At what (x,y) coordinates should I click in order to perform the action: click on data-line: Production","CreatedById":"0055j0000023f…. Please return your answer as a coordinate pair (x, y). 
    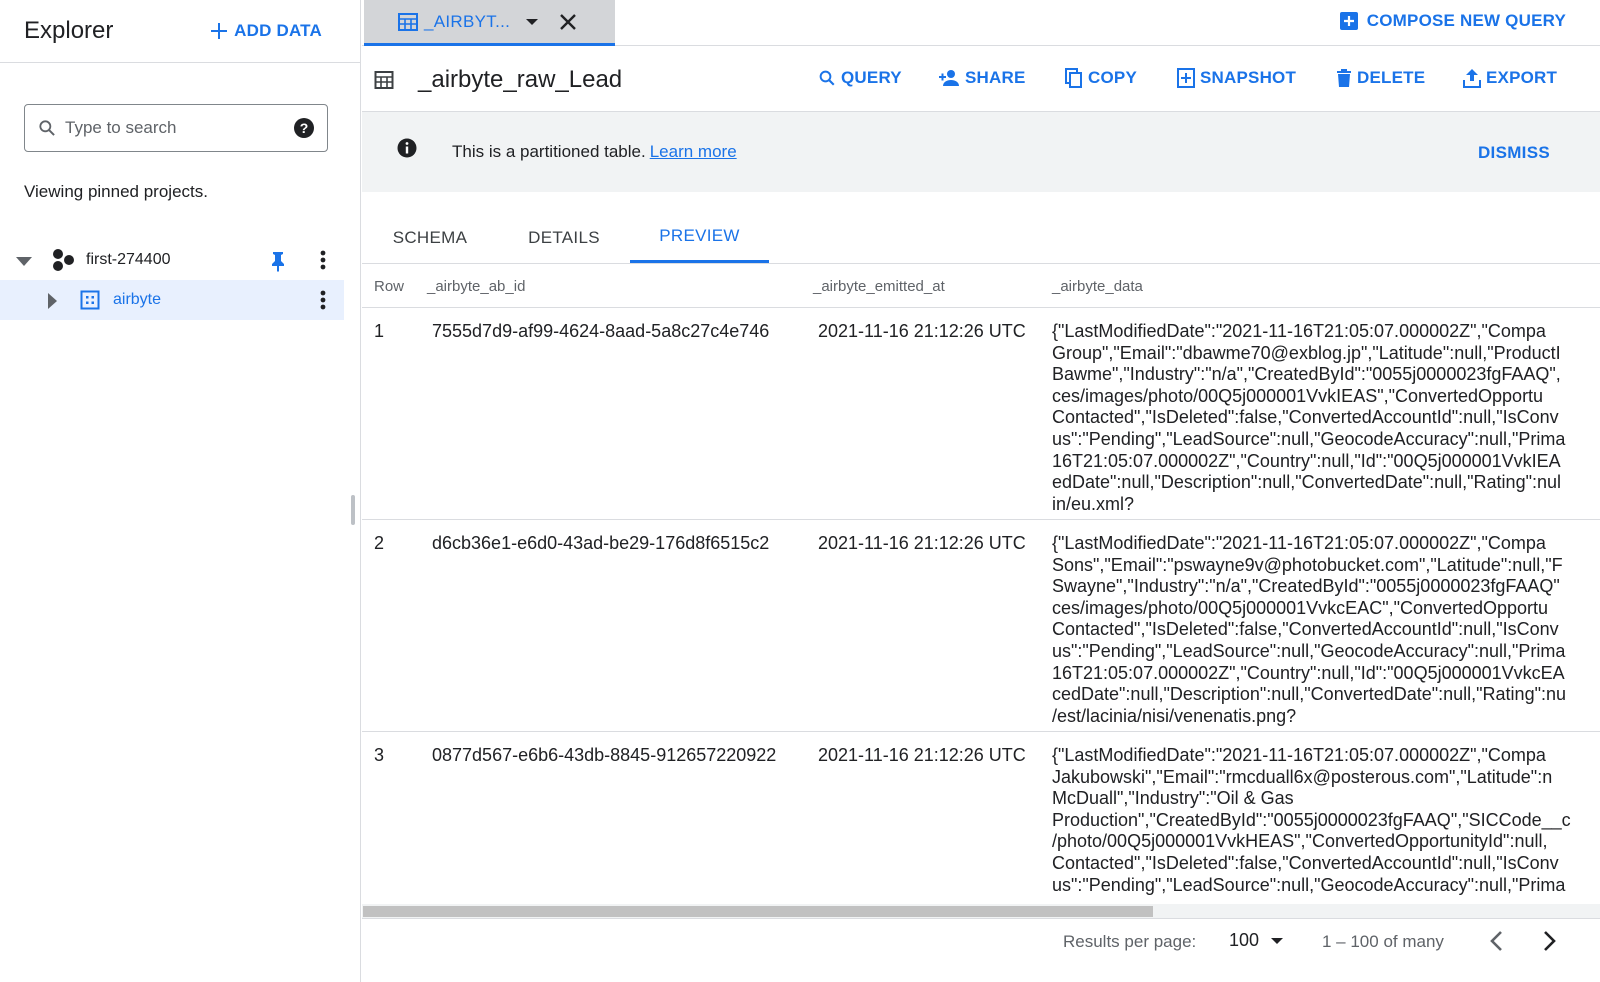
    Looking at the image, I should click on (1311, 819).